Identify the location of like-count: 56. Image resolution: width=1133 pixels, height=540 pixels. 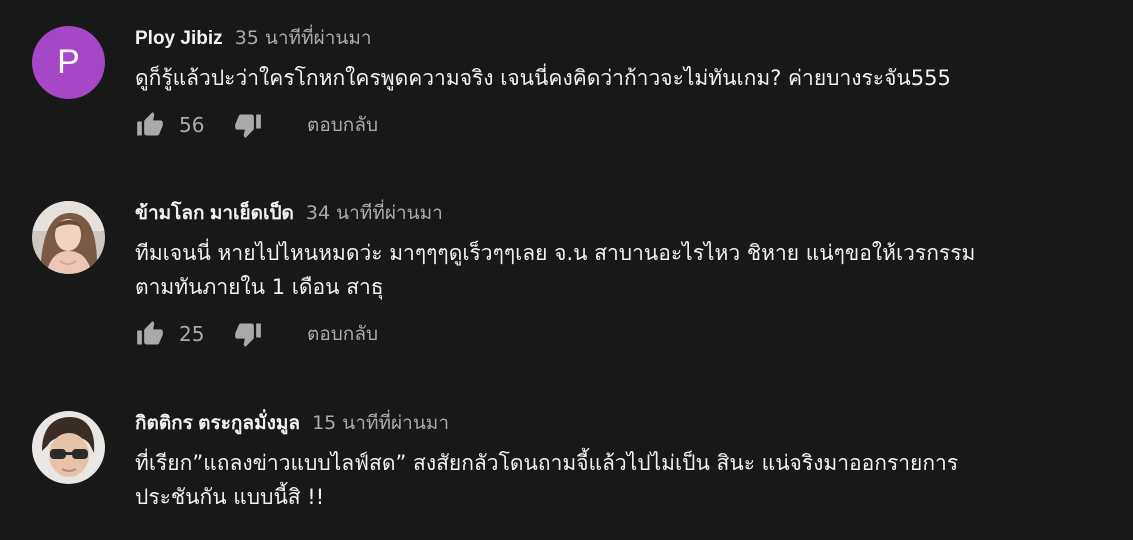
(192, 125).